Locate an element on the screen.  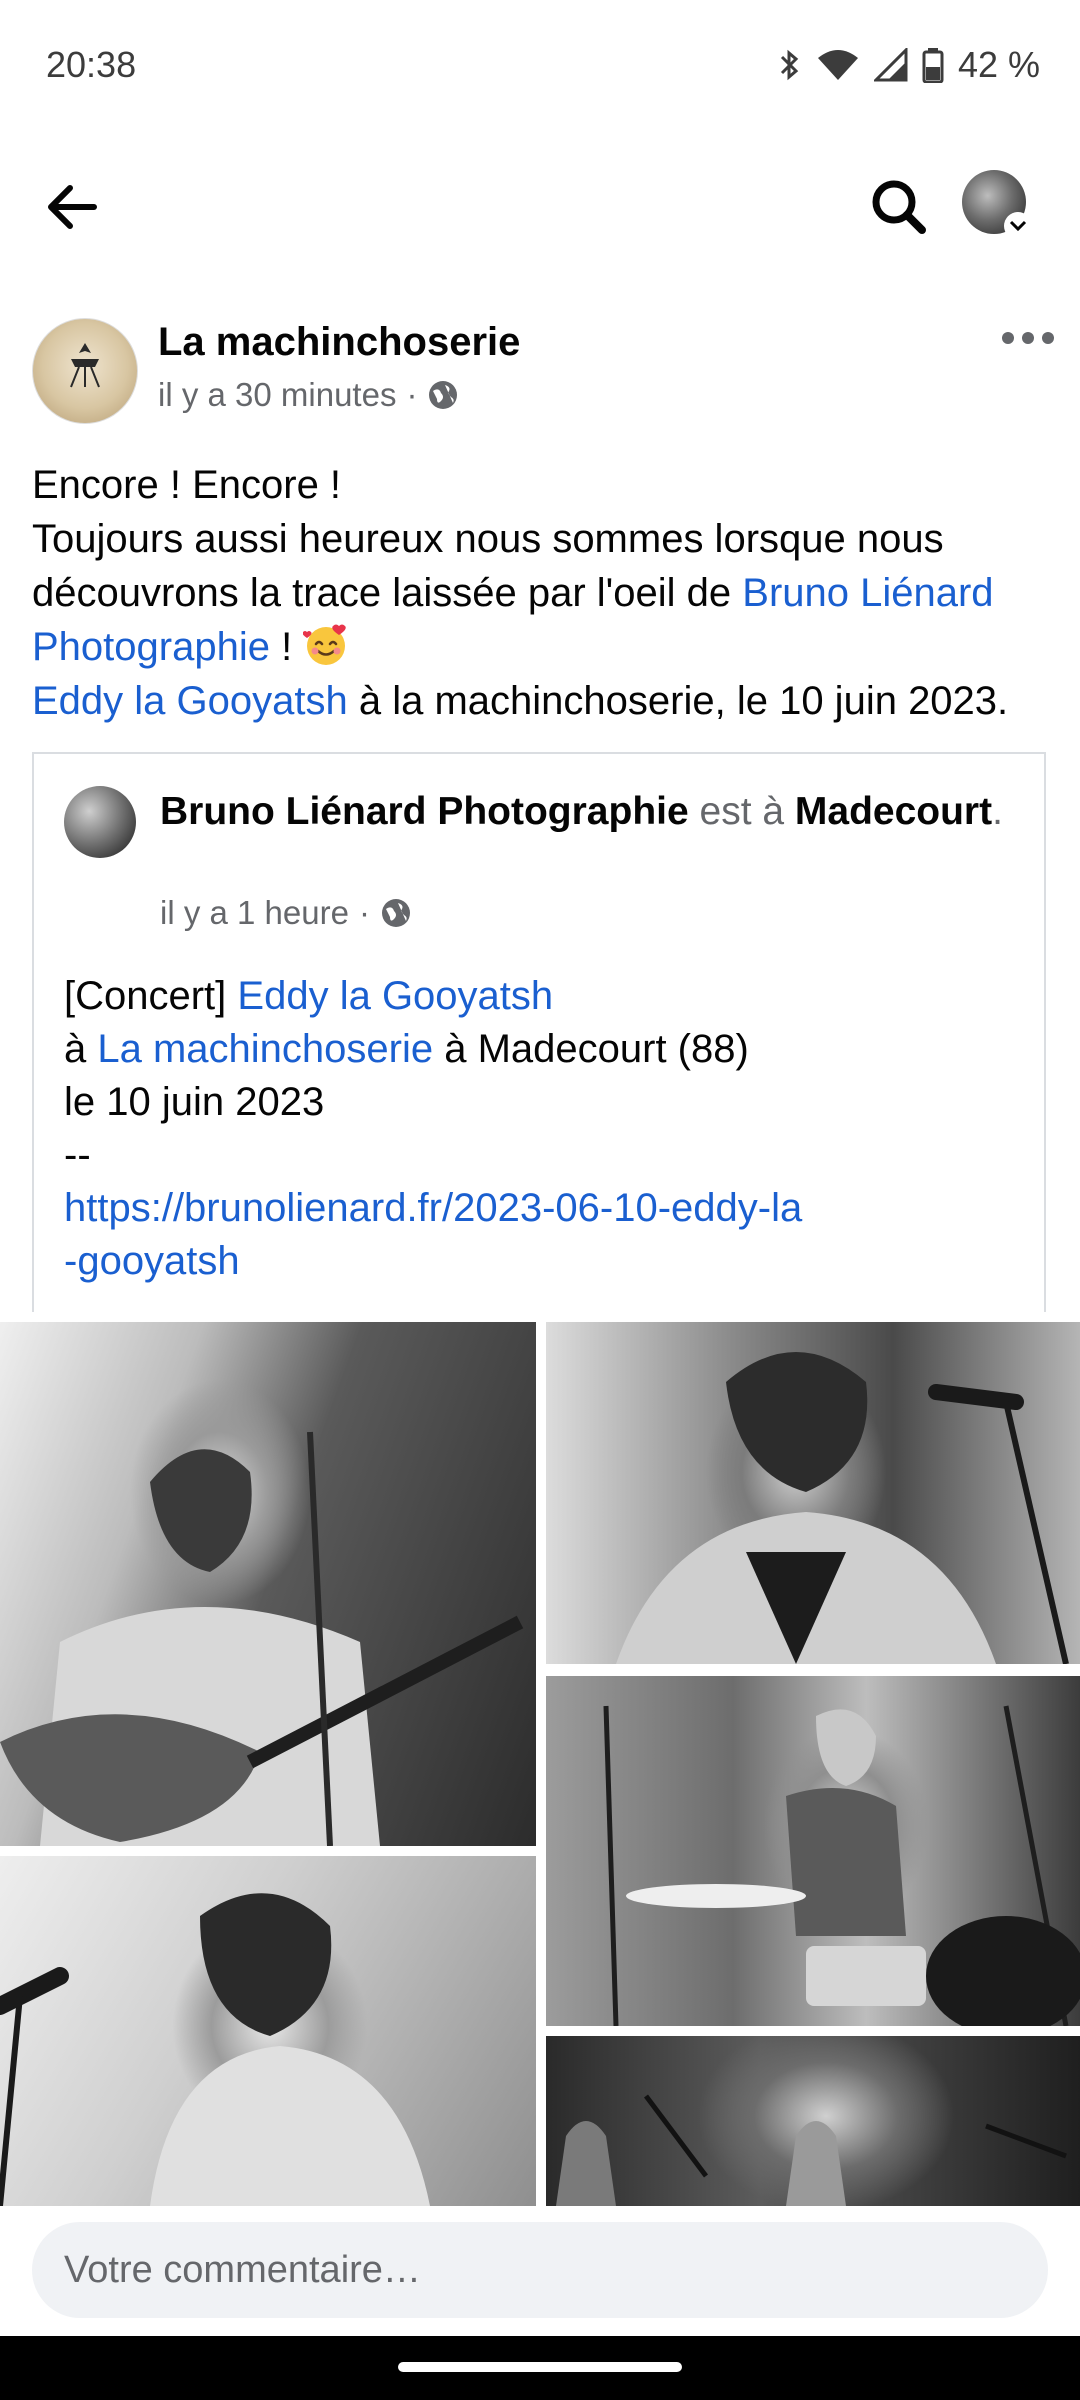
home-gesture-handle is located at coordinates (540, 2367).